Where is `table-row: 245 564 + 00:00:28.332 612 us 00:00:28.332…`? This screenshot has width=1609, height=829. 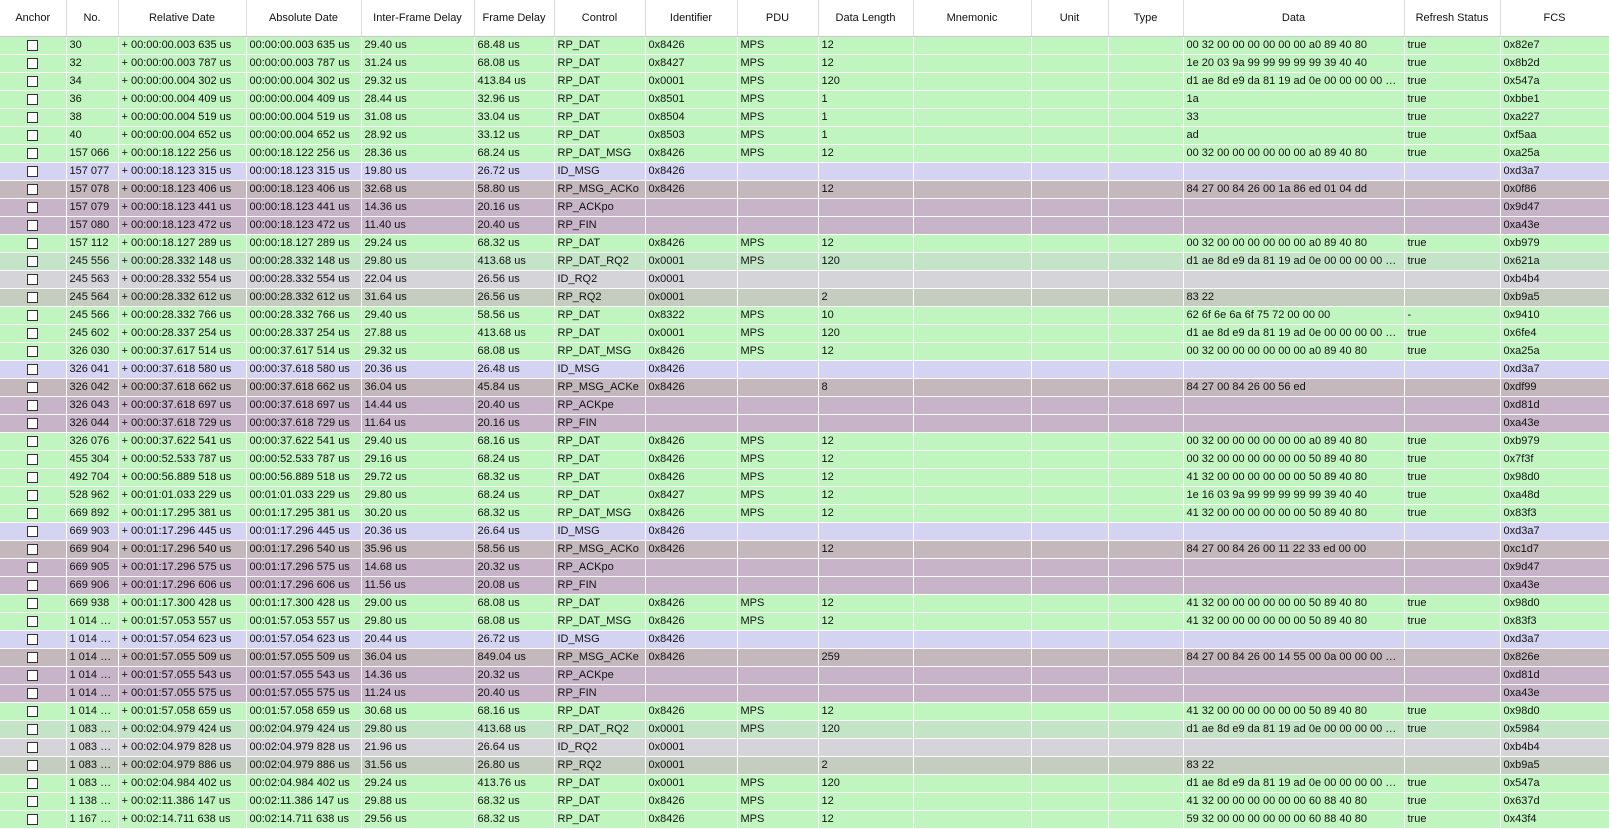 table-row: 245 564 + 00:00:28.332 612 us 00:00:28.332… is located at coordinates (804, 297).